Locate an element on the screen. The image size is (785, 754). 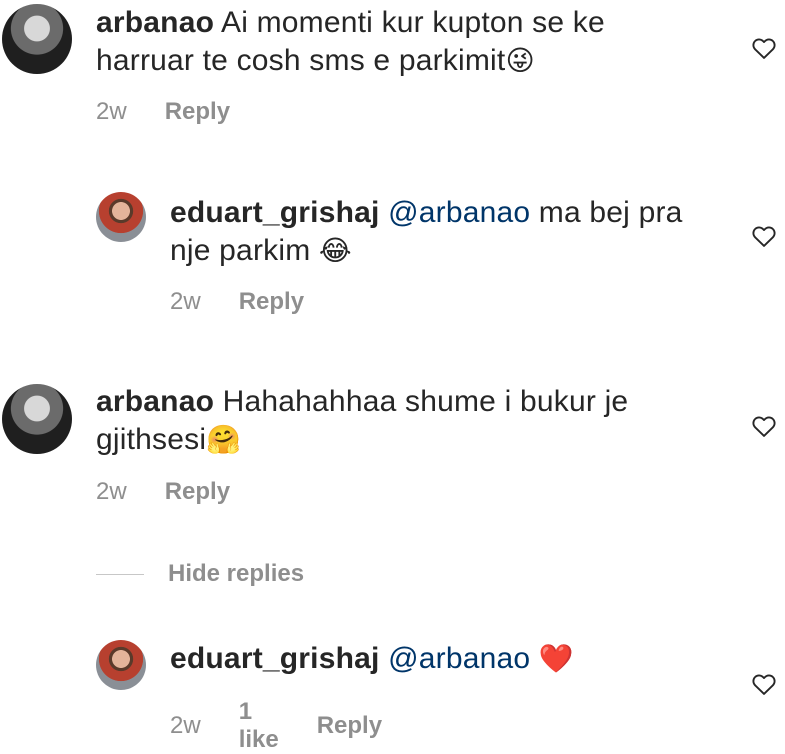
comment-body is located at coordinates (534, 658).